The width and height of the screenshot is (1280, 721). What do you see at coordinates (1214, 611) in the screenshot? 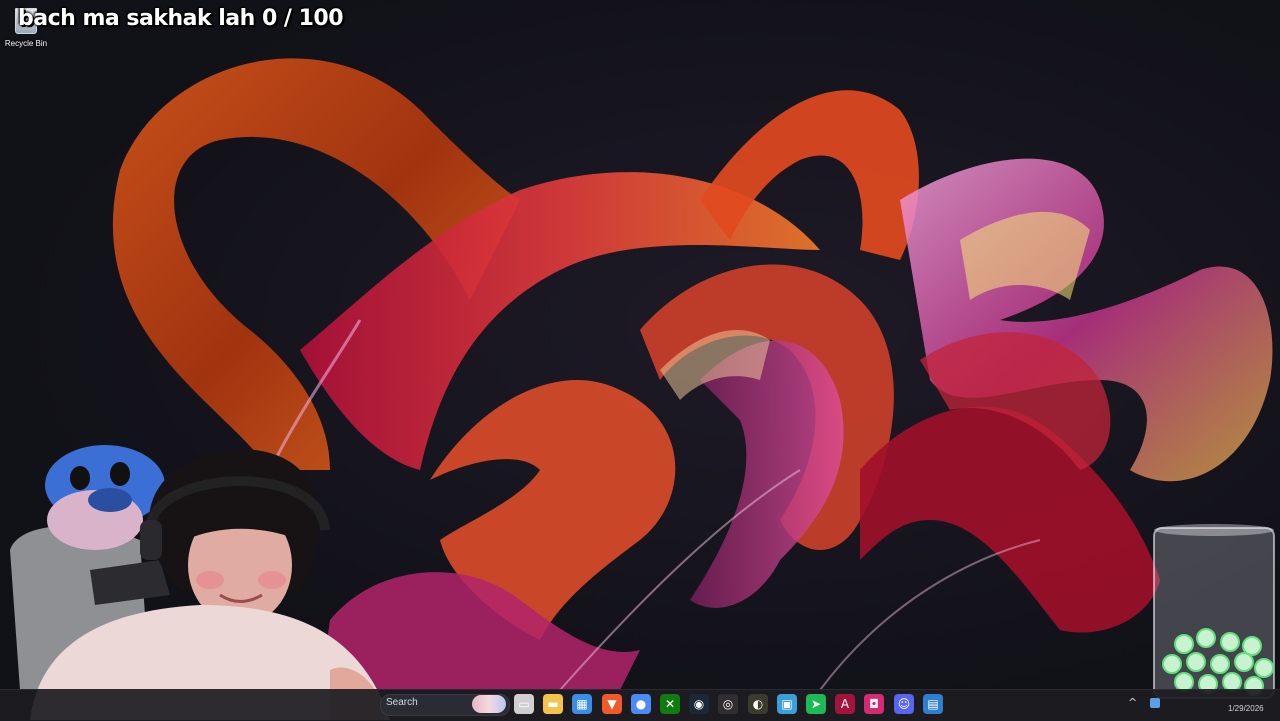
I see `jar-overlay` at bounding box center [1214, 611].